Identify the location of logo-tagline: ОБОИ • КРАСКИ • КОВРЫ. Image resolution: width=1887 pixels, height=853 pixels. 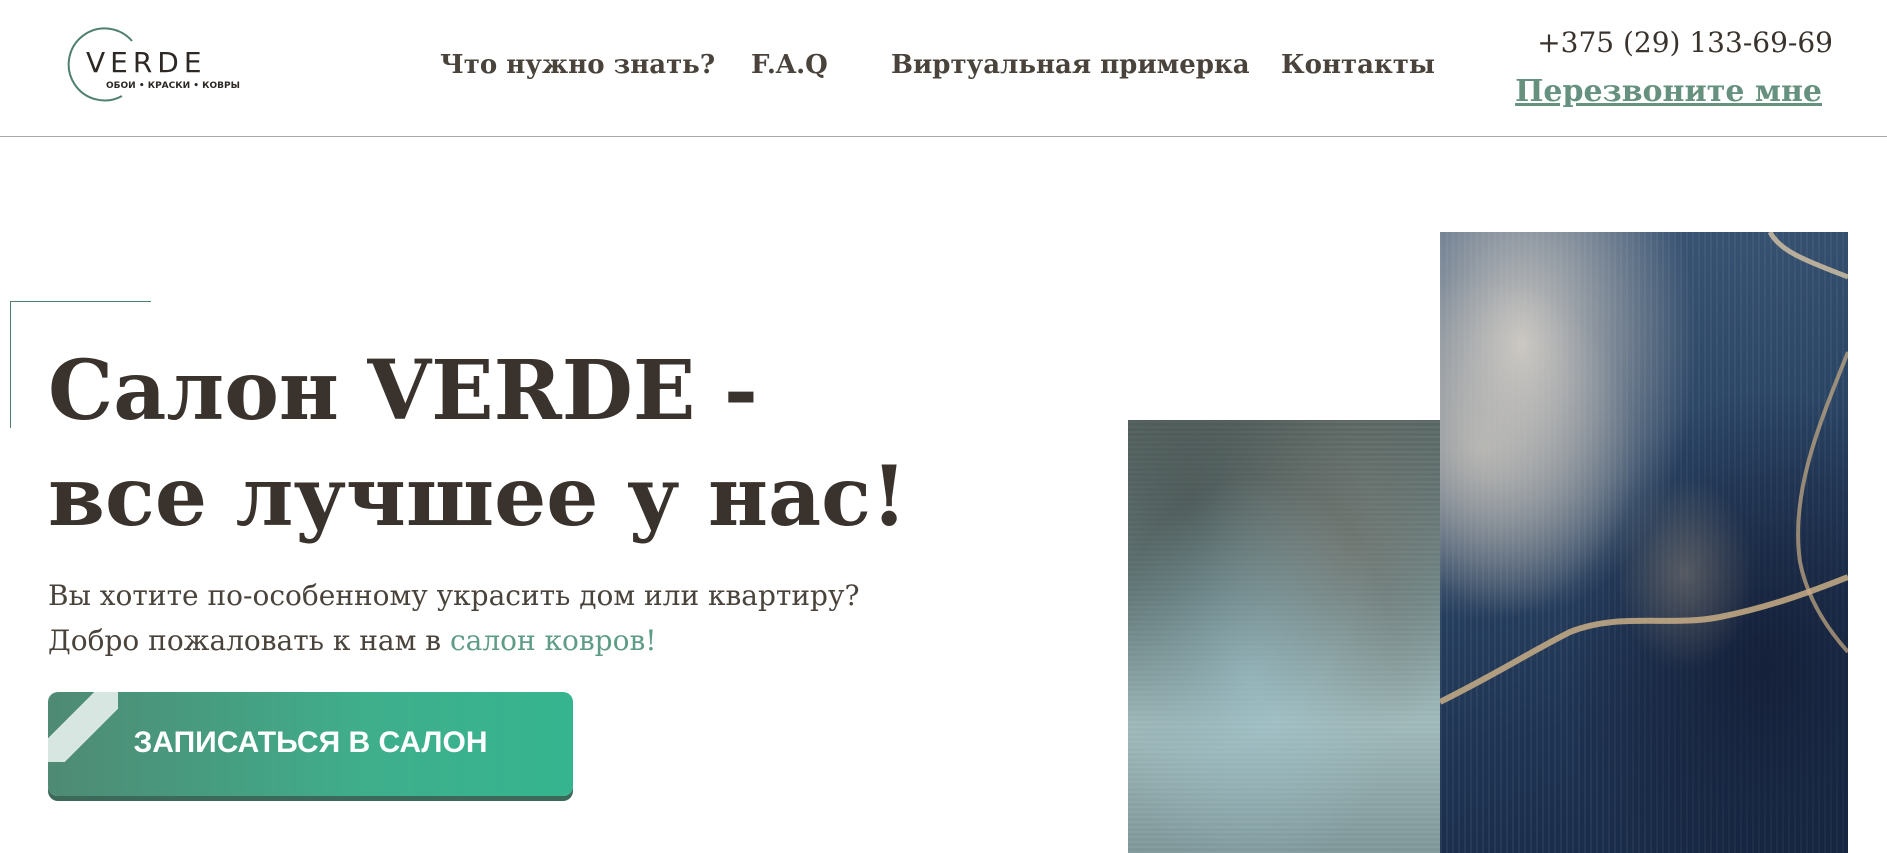
(173, 86).